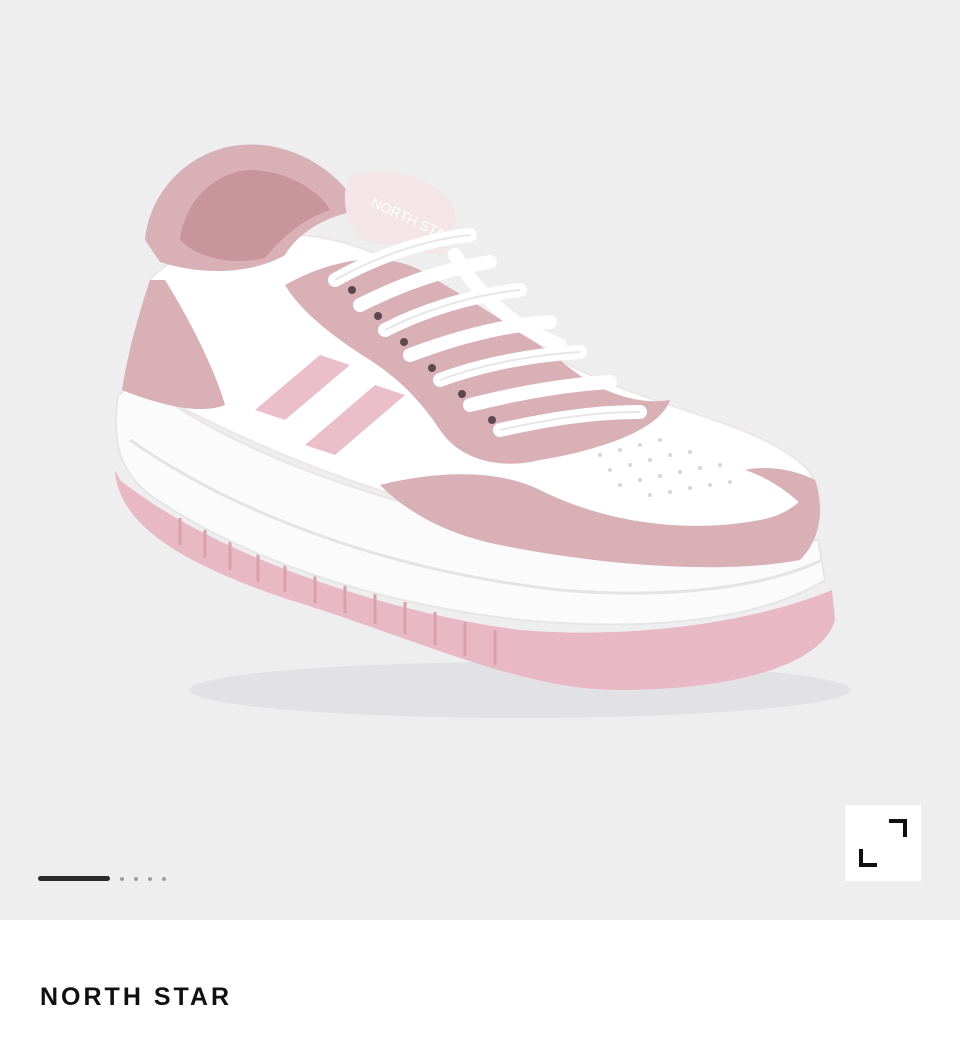 This screenshot has height=1043, width=960. I want to click on expand-image-button, so click(883, 843).